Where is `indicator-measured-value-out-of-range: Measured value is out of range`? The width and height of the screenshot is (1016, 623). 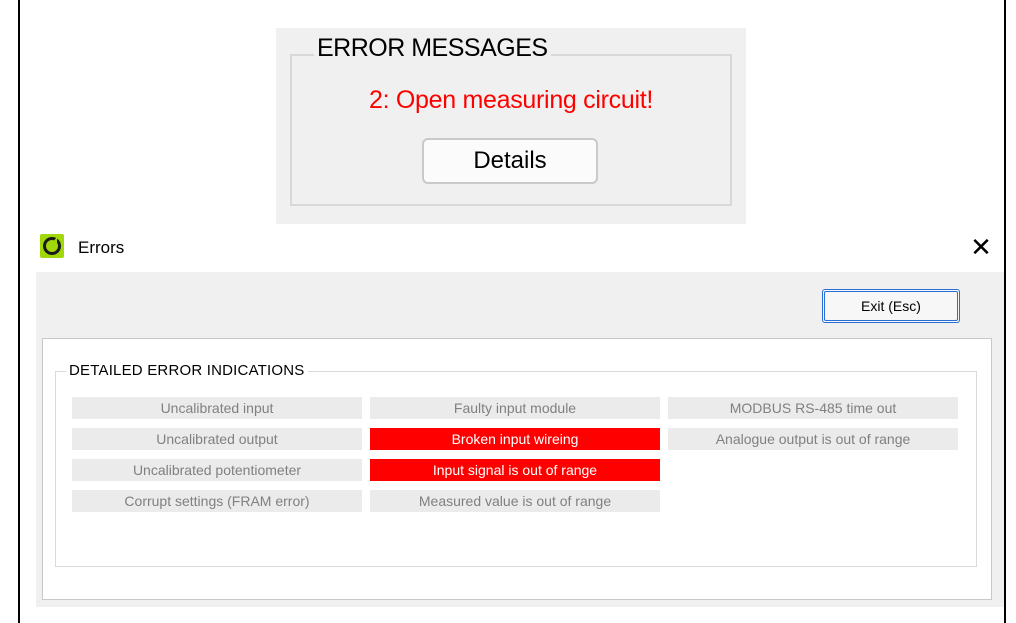 indicator-measured-value-out-of-range: Measured value is out of range is located at coordinates (515, 501).